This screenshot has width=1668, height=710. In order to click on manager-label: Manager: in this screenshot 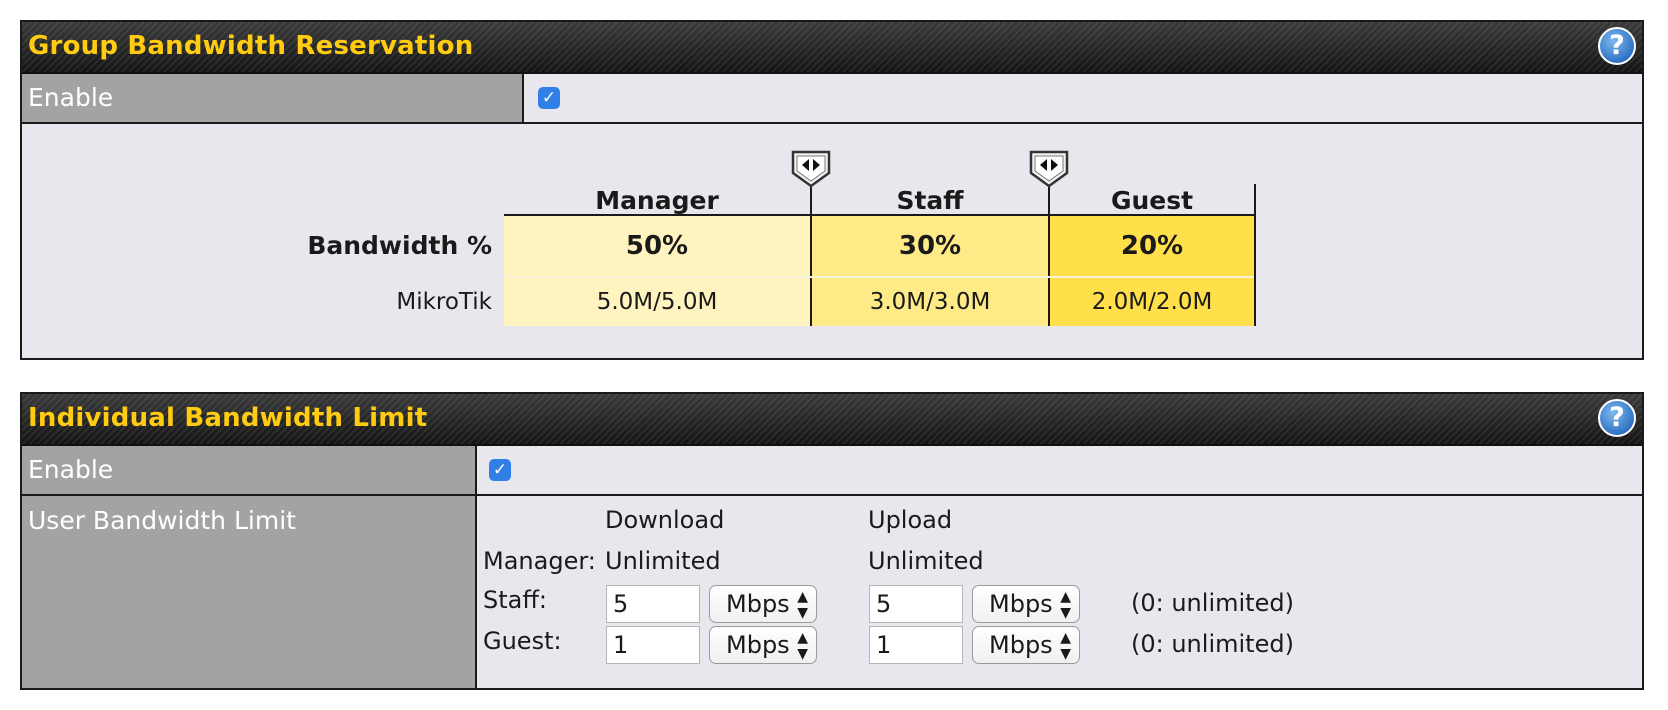, I will do `click(539, 561)`.